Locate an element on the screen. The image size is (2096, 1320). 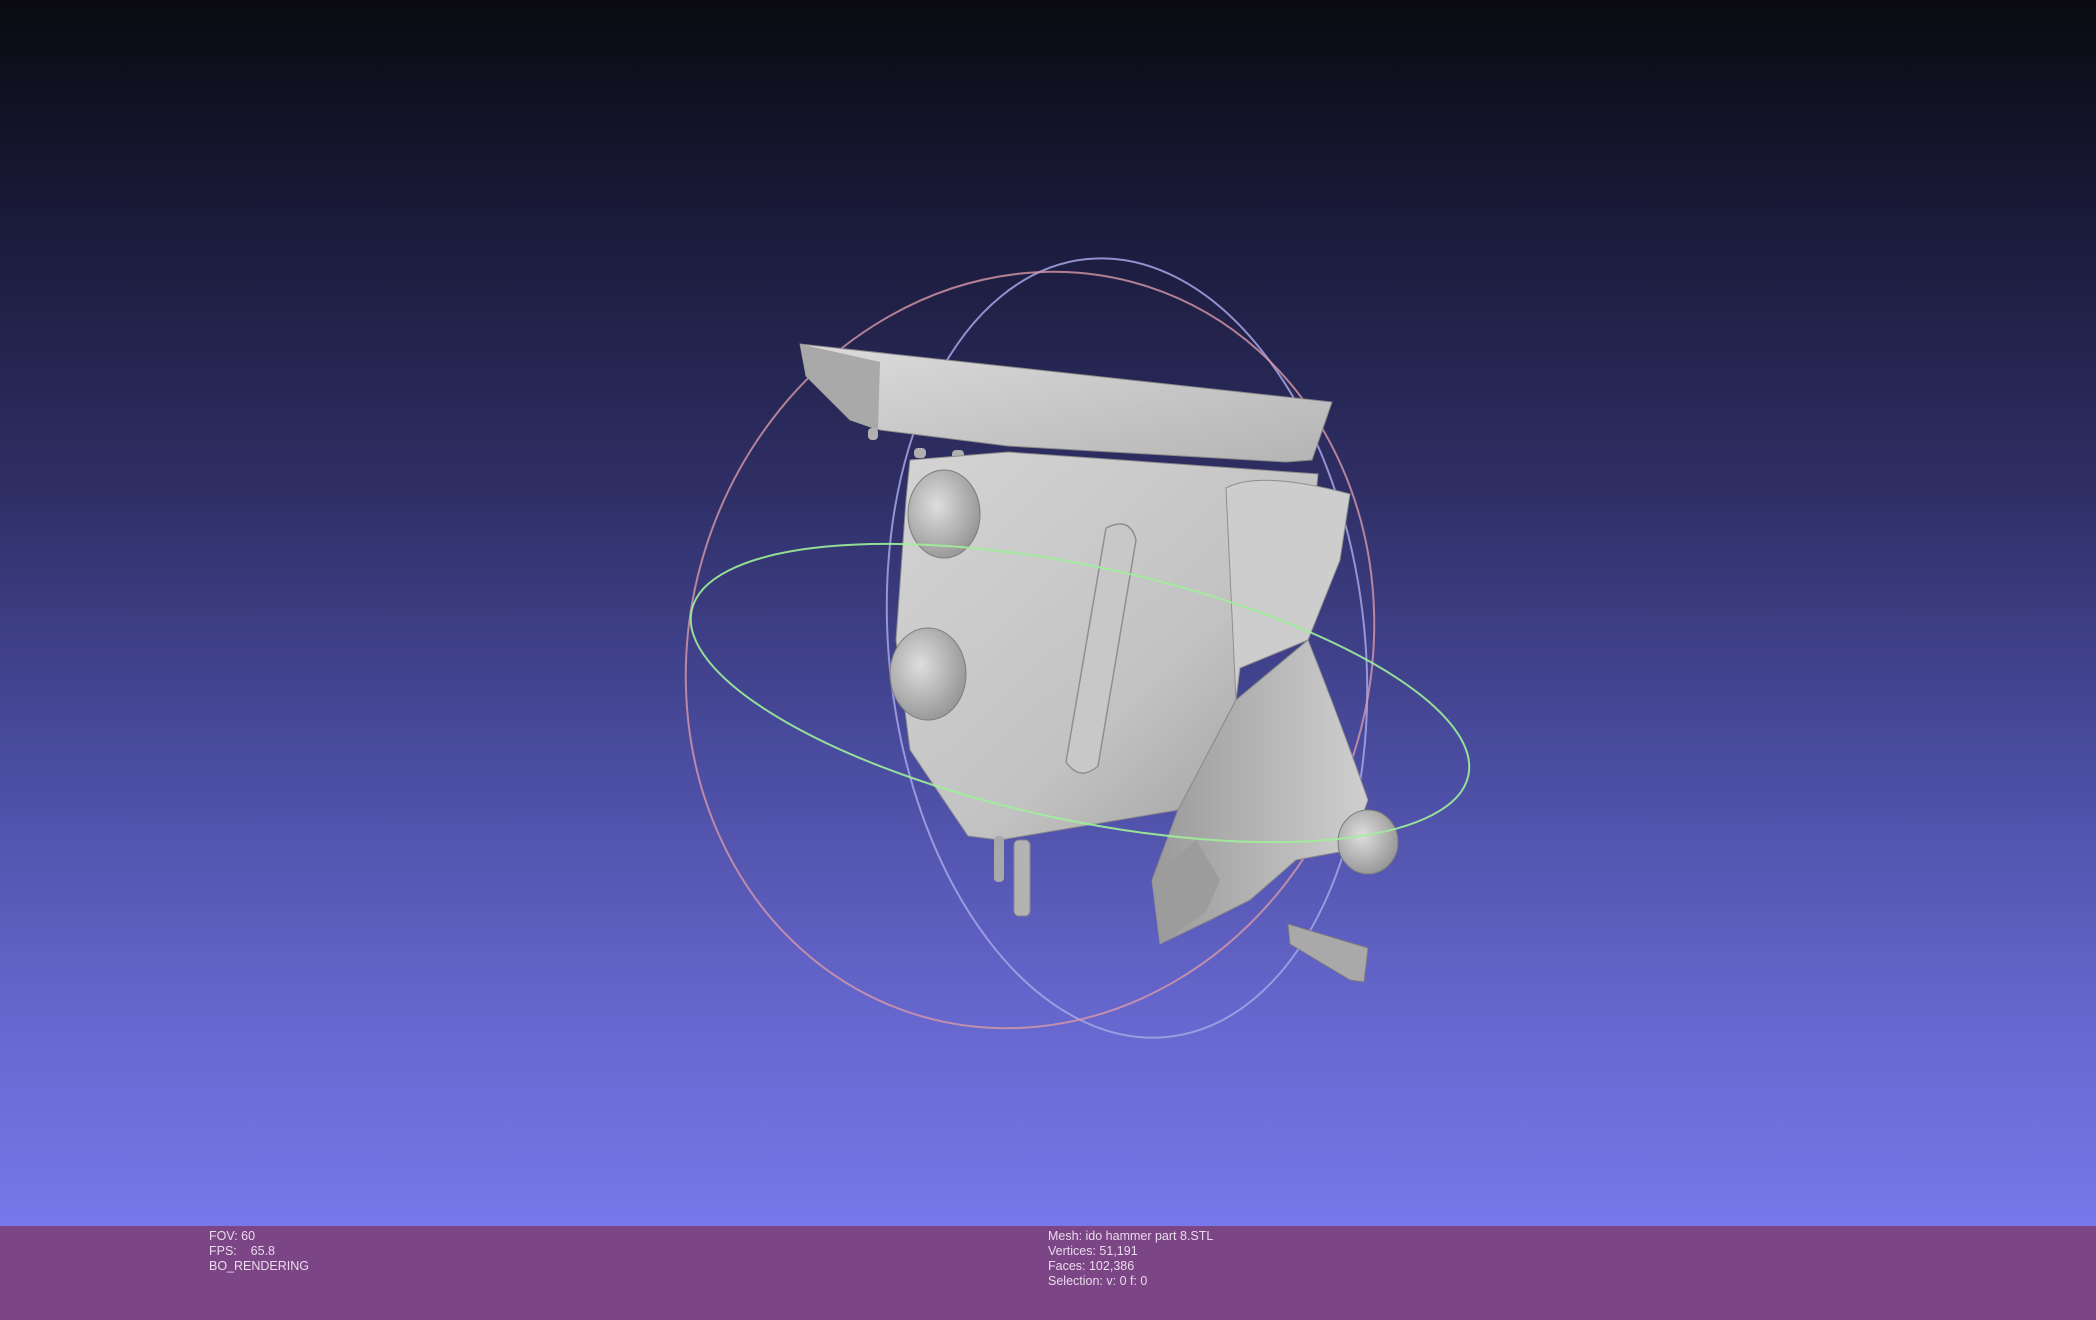
mesh-name-readout: Mesh: ido hammer part 8.STL is located at coordinates (1131, 1236).